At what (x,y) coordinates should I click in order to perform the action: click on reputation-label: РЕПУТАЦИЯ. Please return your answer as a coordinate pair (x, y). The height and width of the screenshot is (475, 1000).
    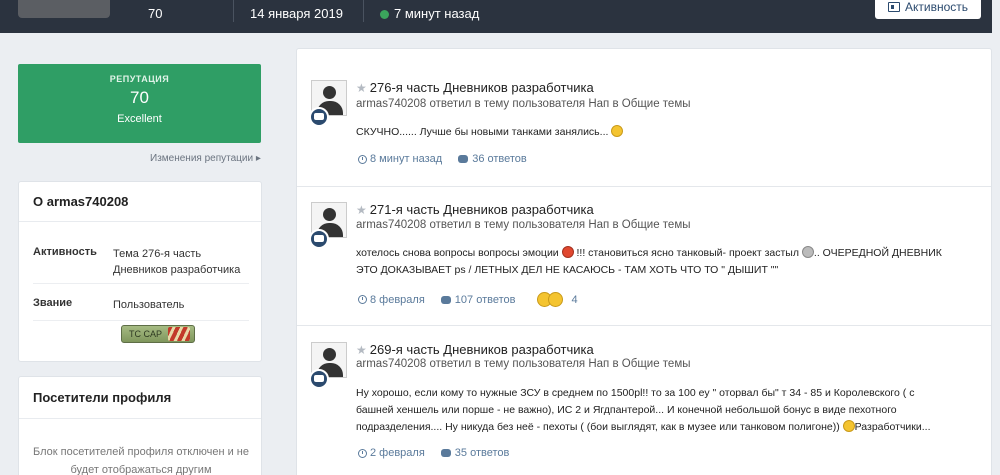
    Looking at the image, I should click on (139, 79).